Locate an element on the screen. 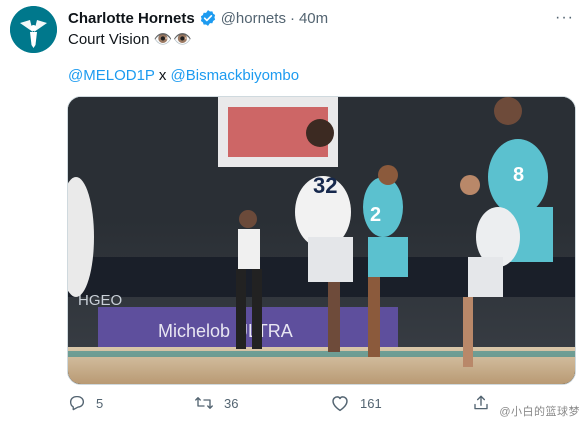 This screenshot has height=427, width=588. like-count: 161 is located at coordinates (371, 403).